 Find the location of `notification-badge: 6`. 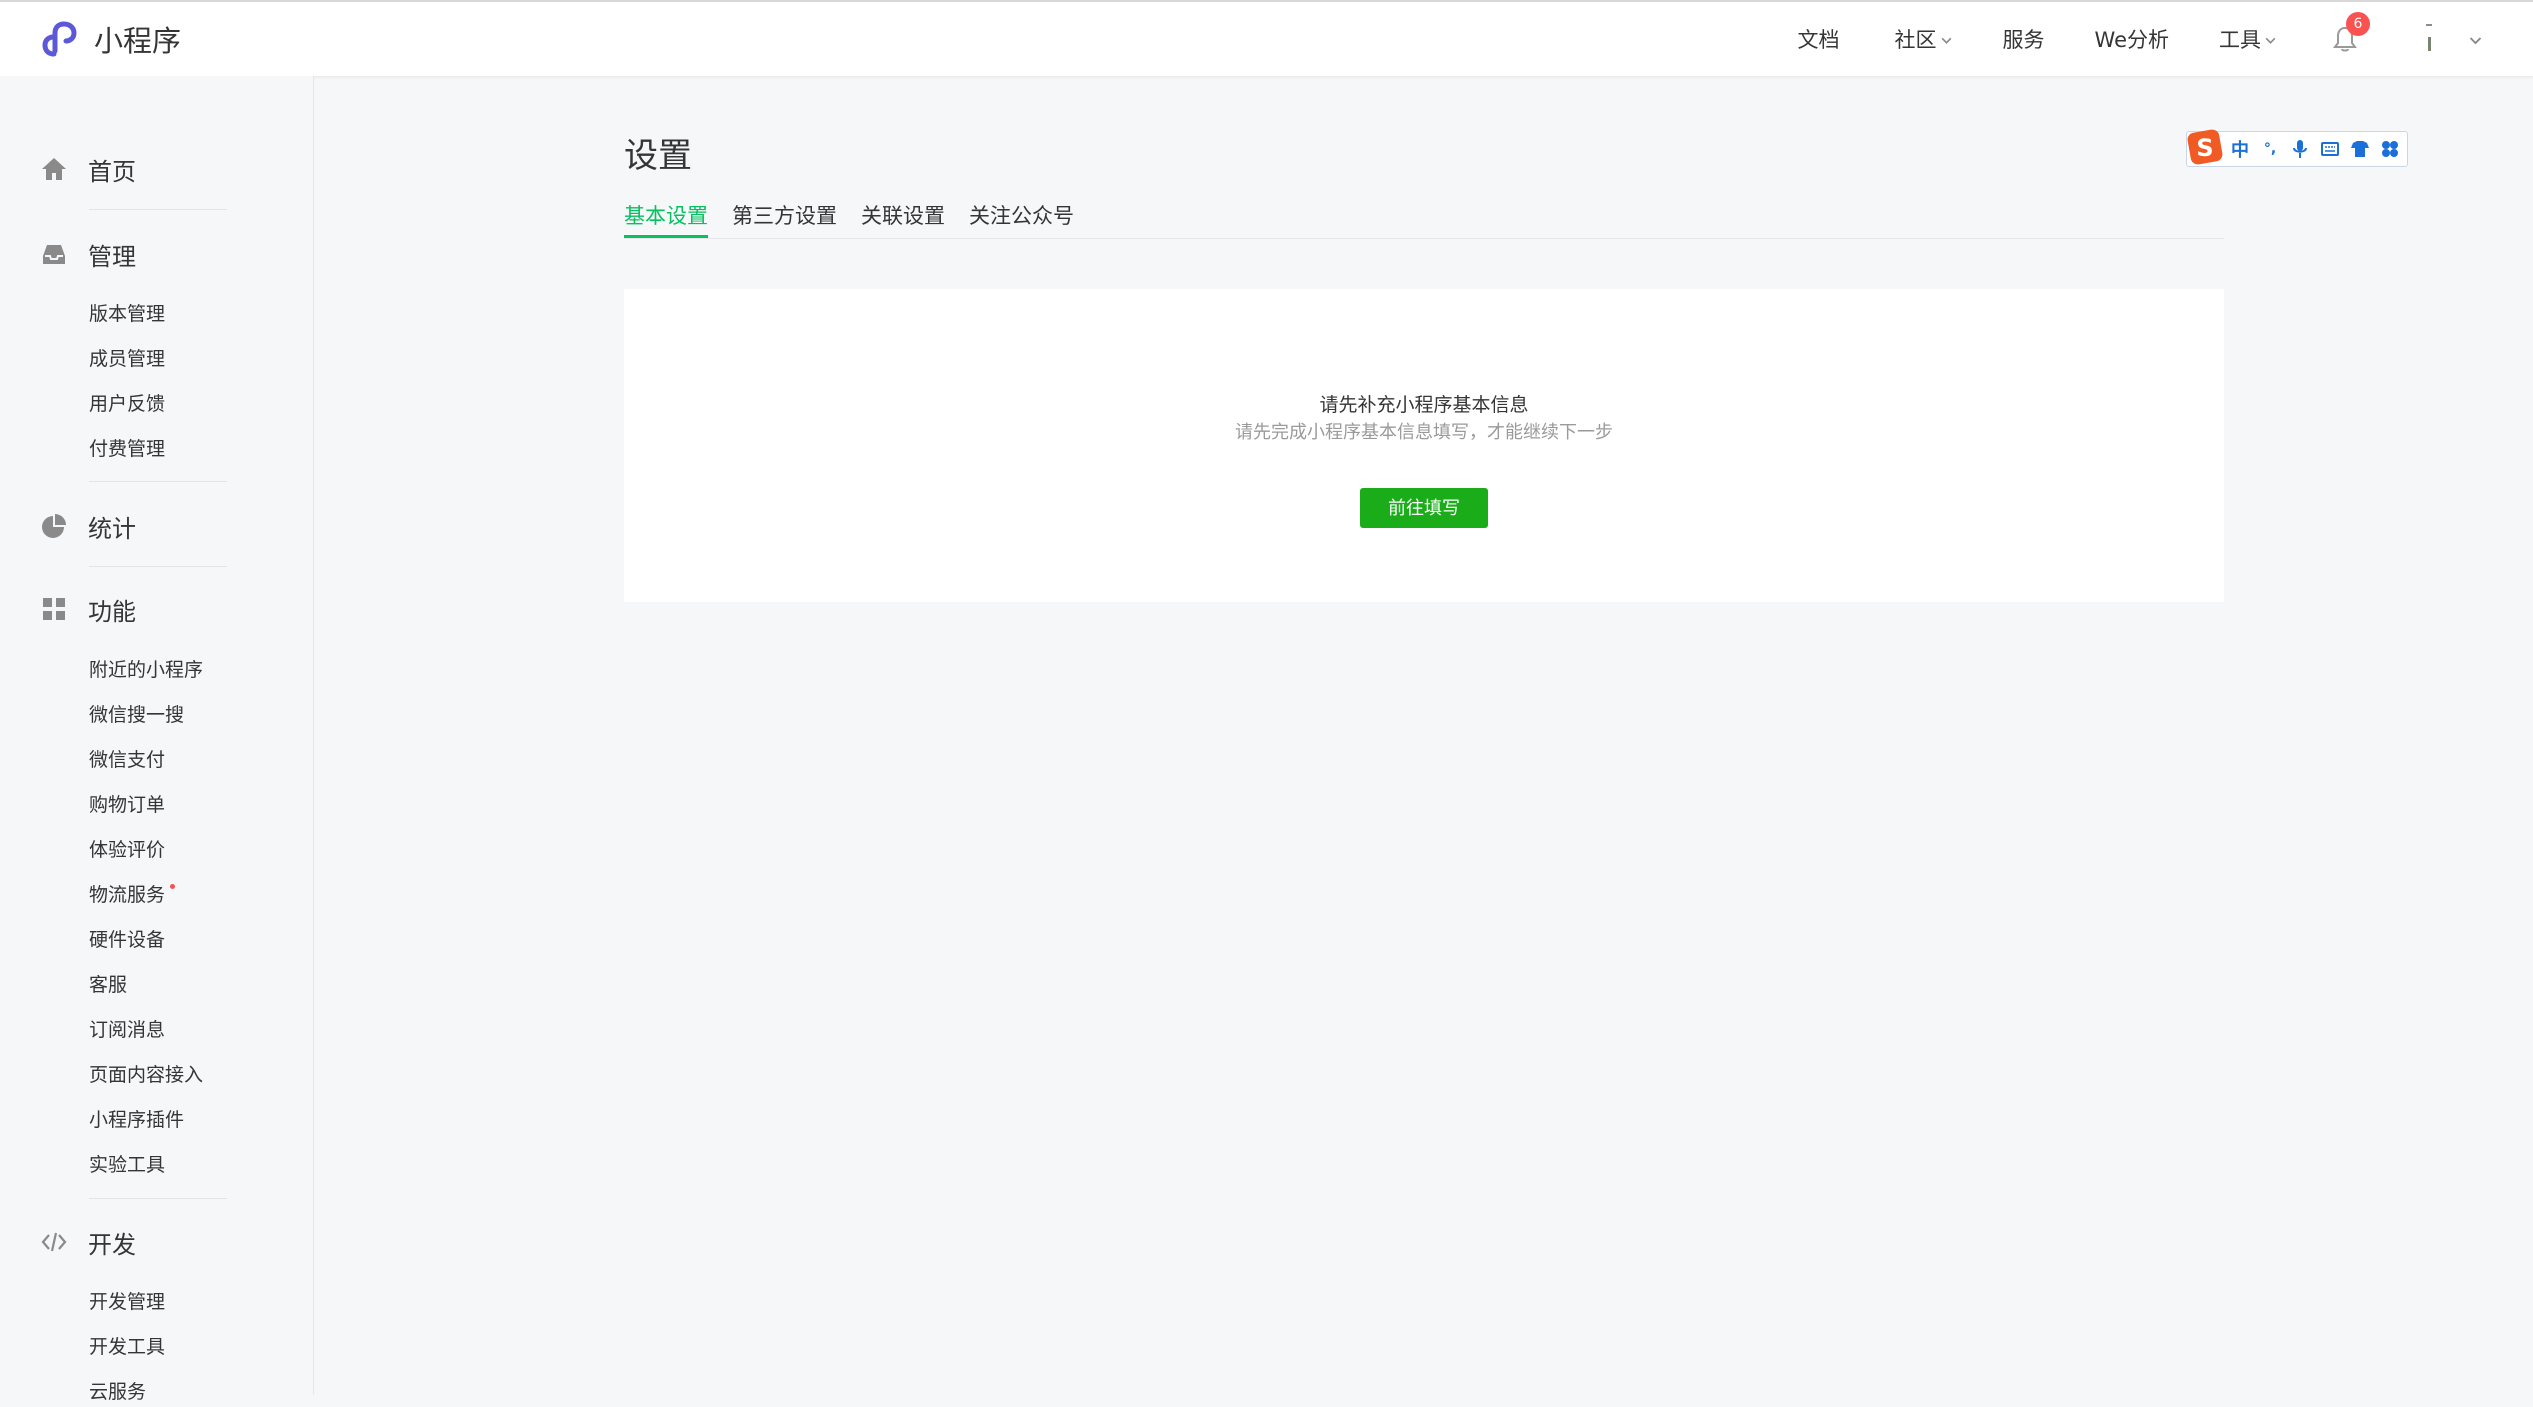

notification-badge: 6 is located at coordinates (2358, 24).